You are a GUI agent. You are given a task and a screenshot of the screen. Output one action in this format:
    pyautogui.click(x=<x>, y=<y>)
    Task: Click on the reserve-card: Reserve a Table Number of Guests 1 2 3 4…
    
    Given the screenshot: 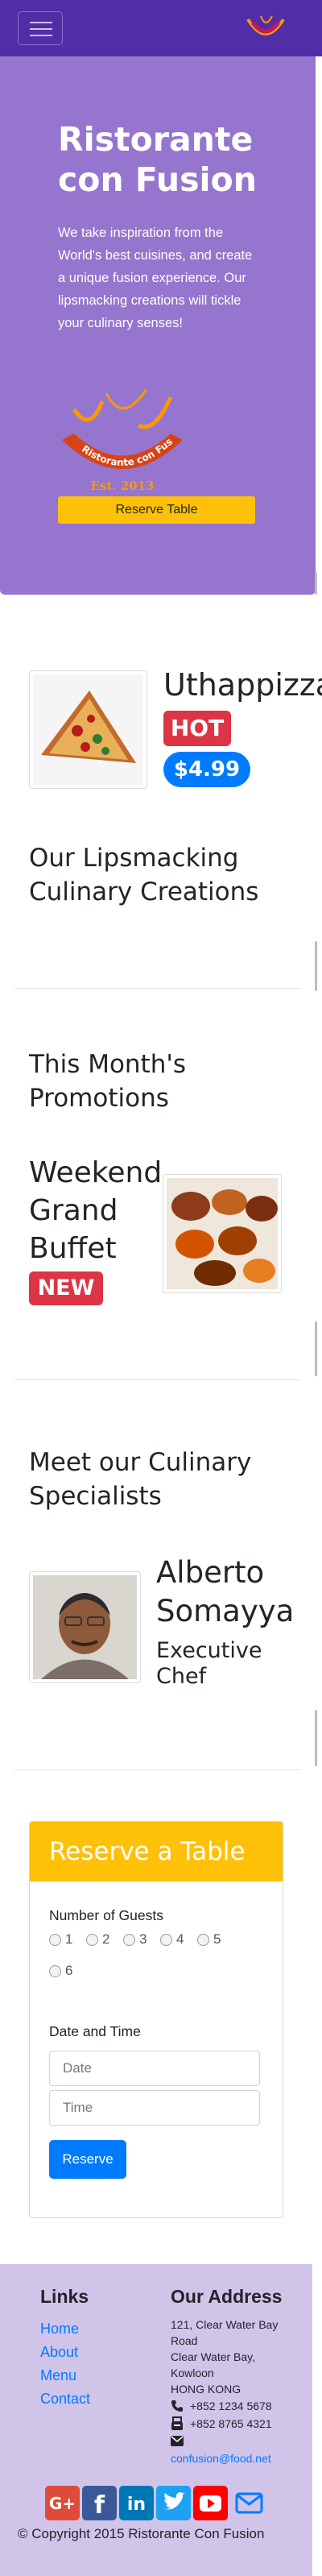 What is the action you would take?
    pyautogui.click(x=156, y=2019)
    